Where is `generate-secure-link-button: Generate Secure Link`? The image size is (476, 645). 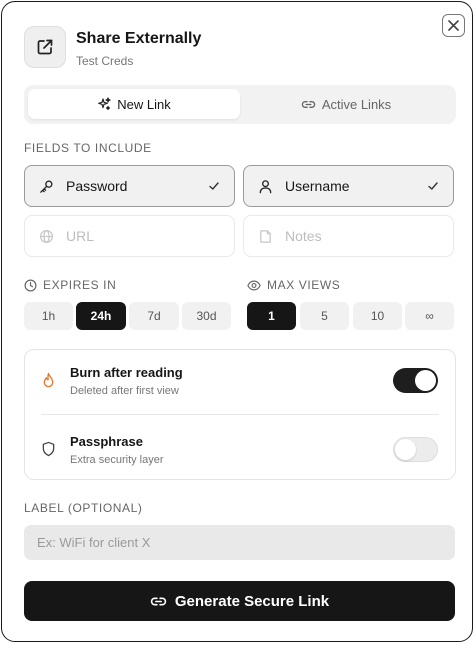
generate-secure-link-button: Generate Secure Link is located at coordinates (239, 601).